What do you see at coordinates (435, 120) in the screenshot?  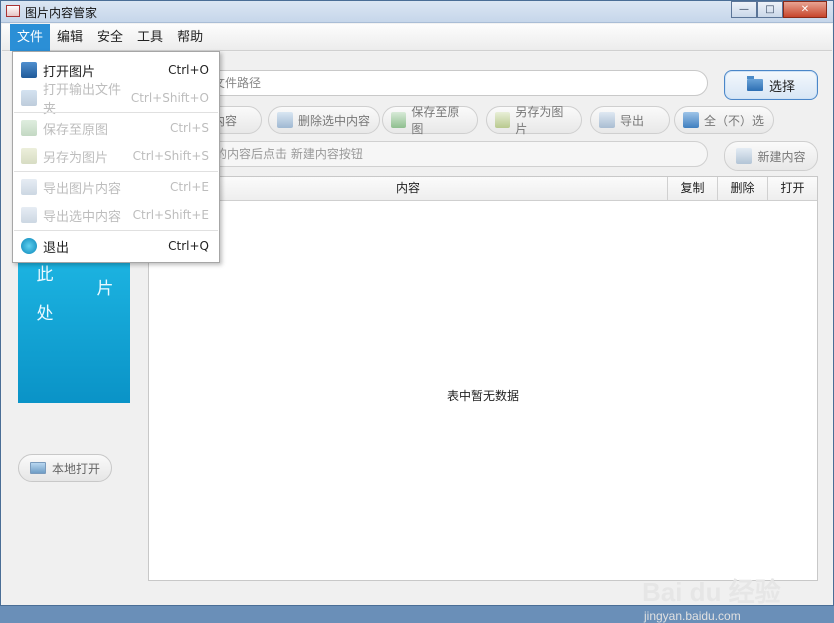 I see `save-original-label: 保存至原图` at bounding box center [435, 120].